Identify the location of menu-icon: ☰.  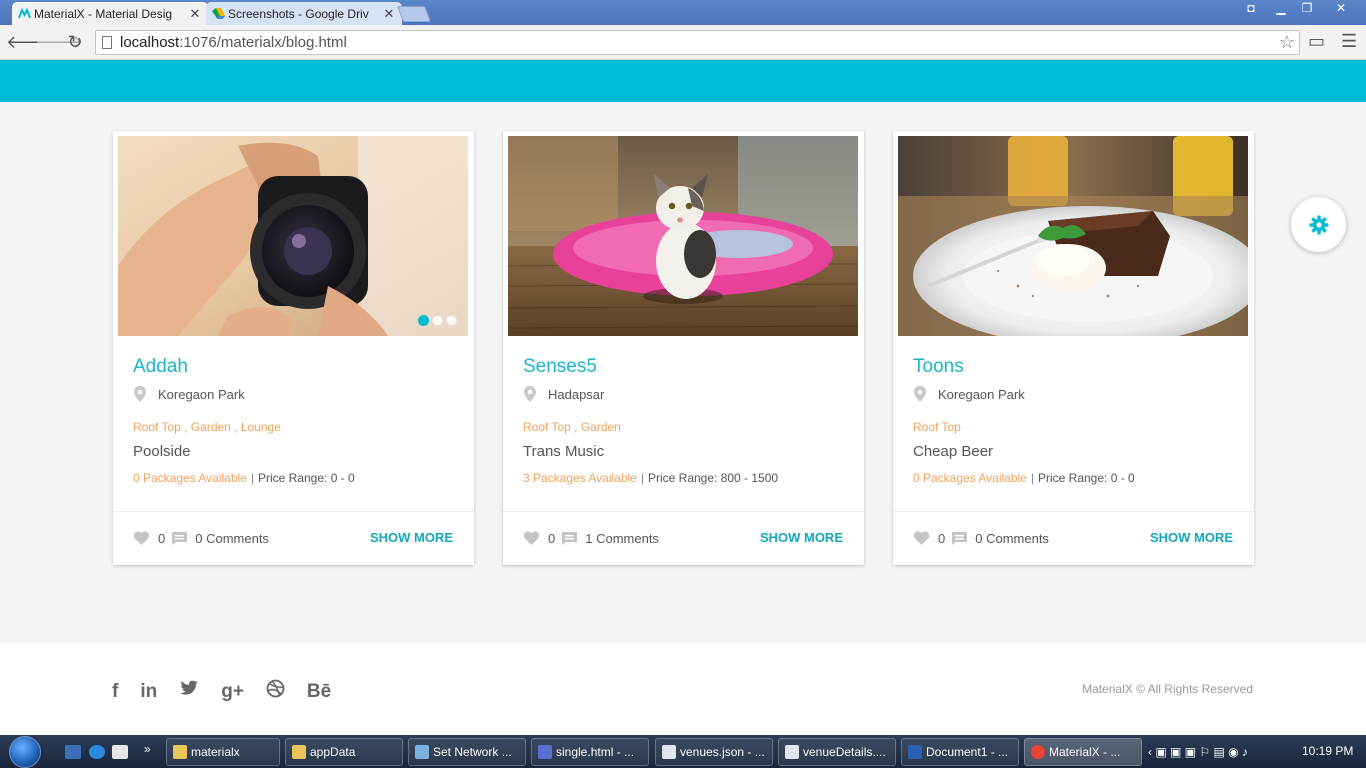
(1349, 41).